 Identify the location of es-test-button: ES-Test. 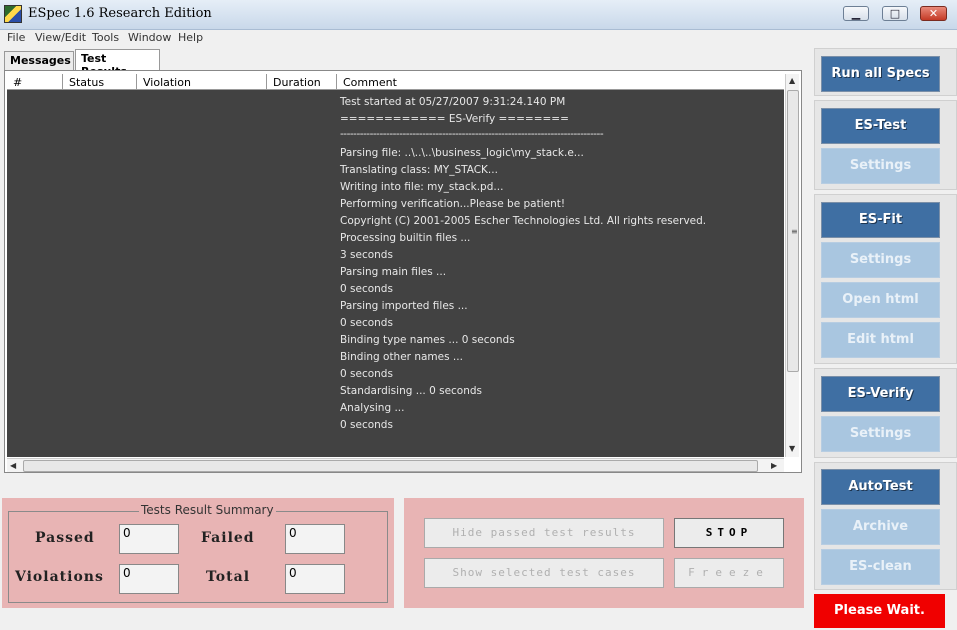
(880, 126).